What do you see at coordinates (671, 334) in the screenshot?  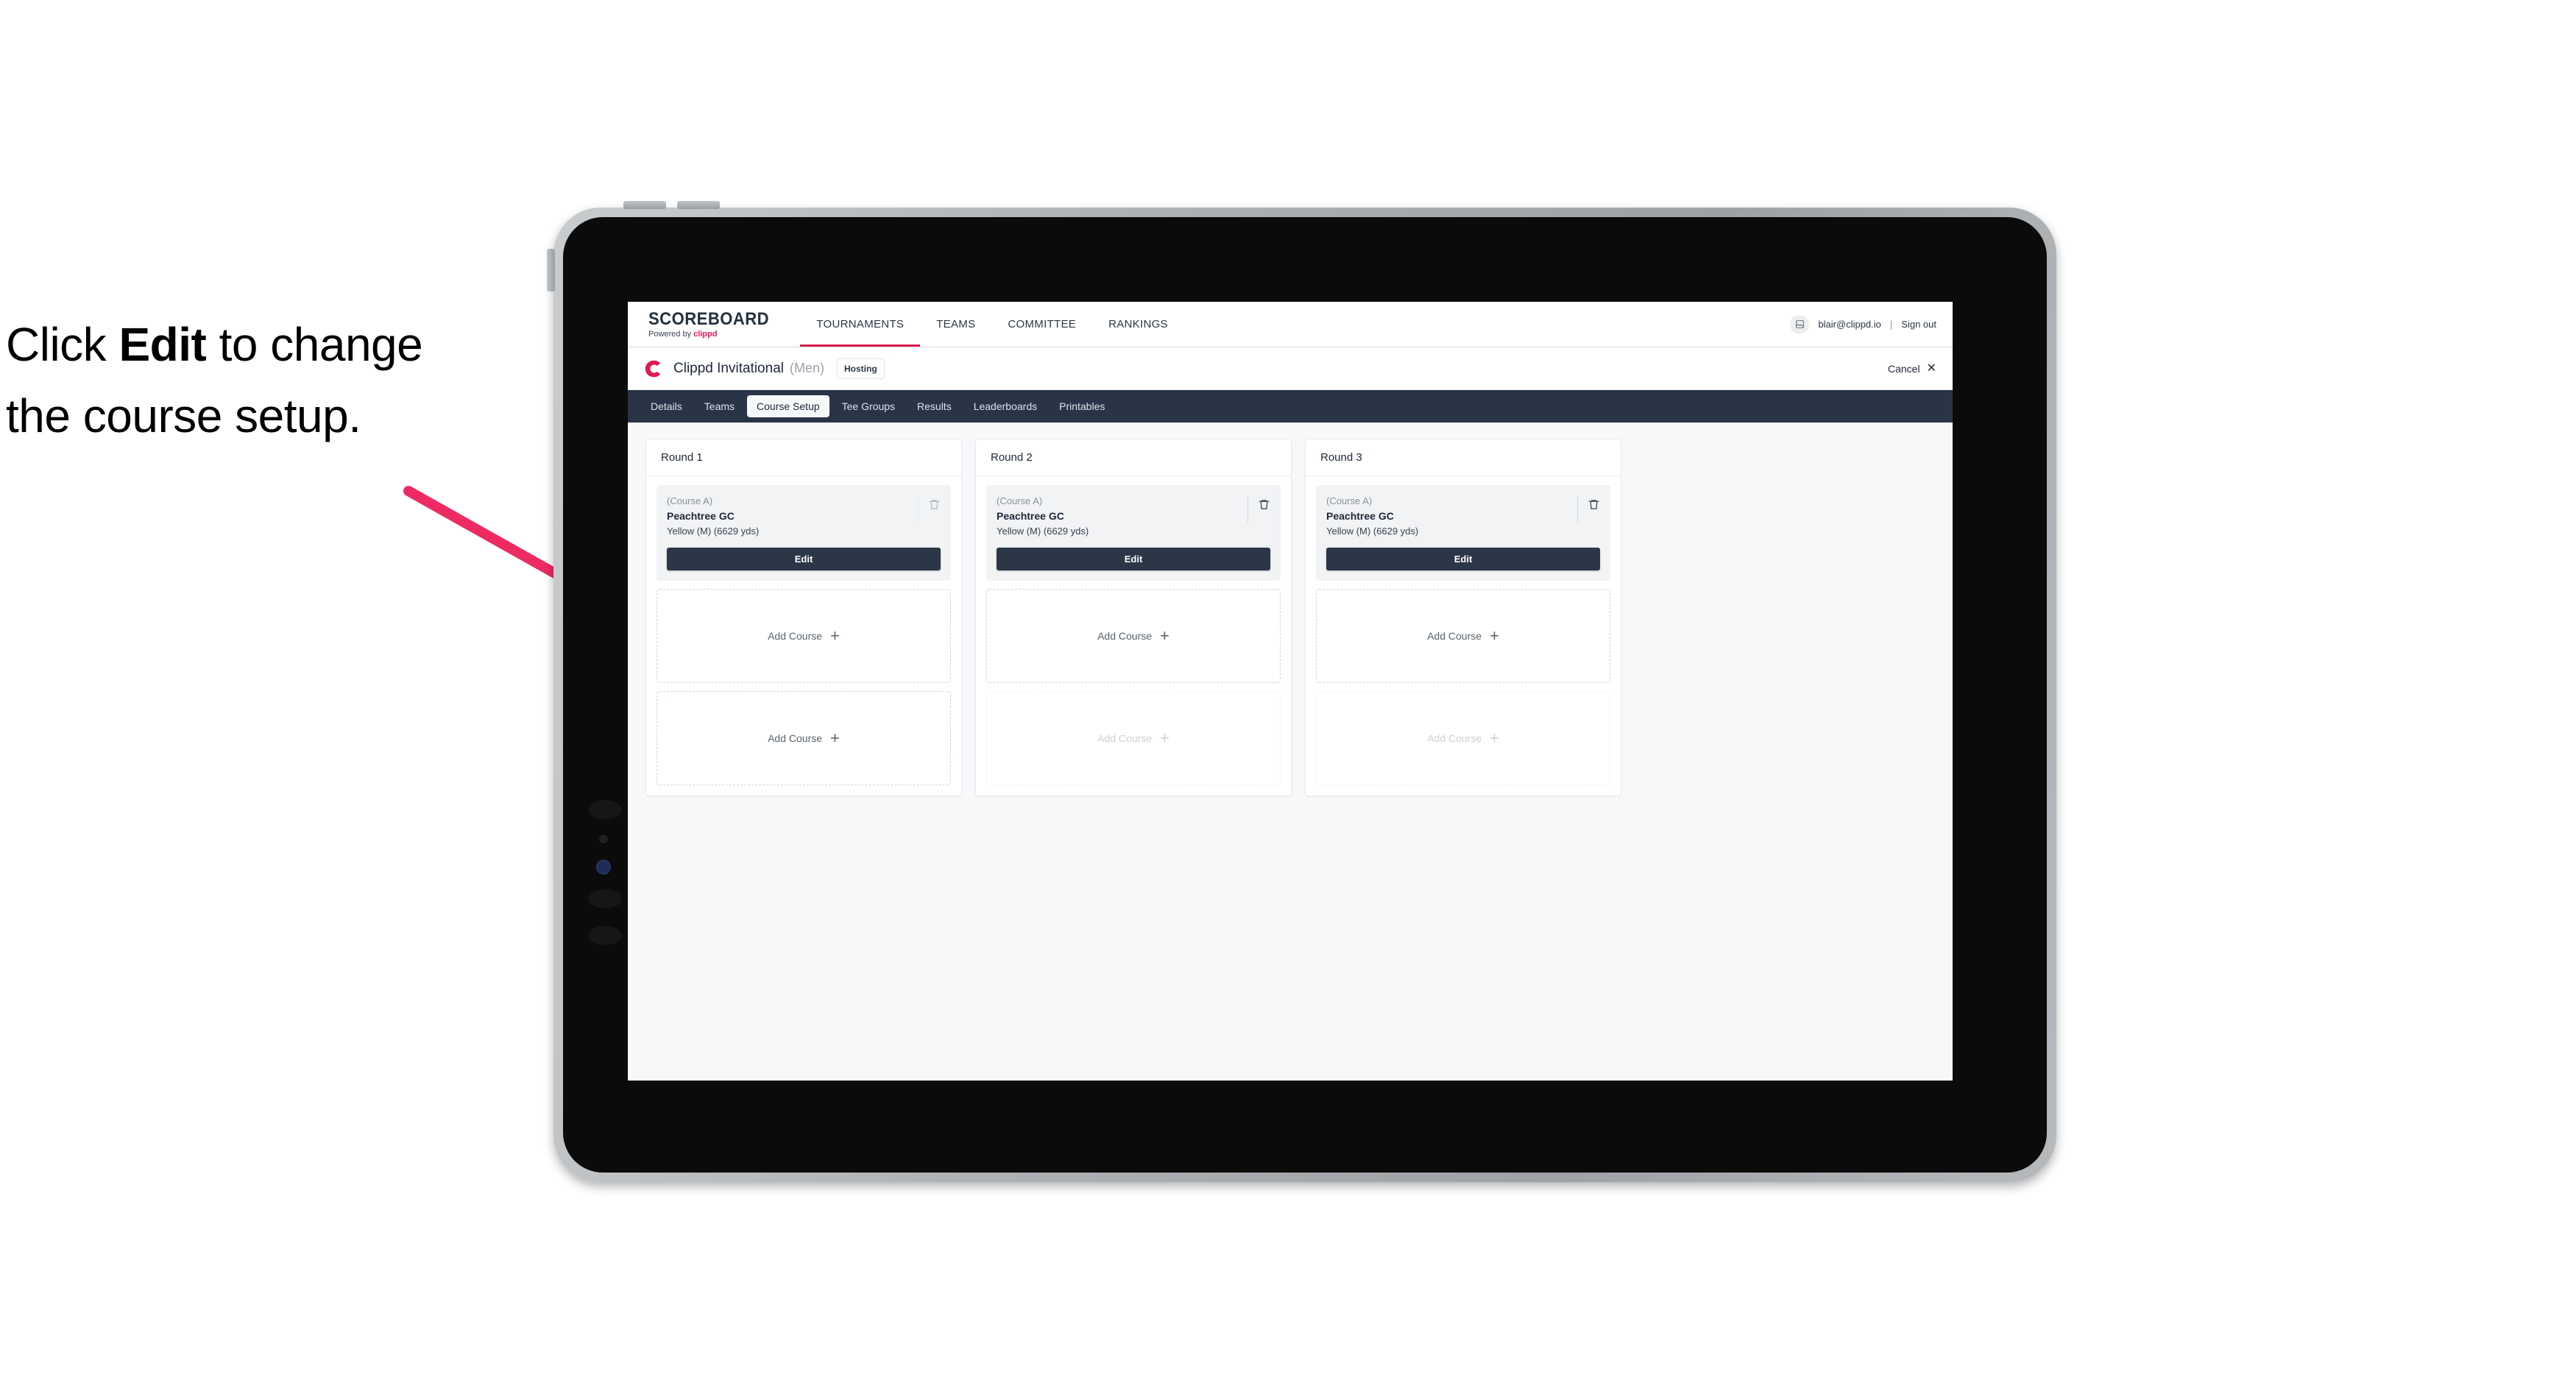 I see `logo-tagline-prefix: Powered by` at bounding box center [671, 334].